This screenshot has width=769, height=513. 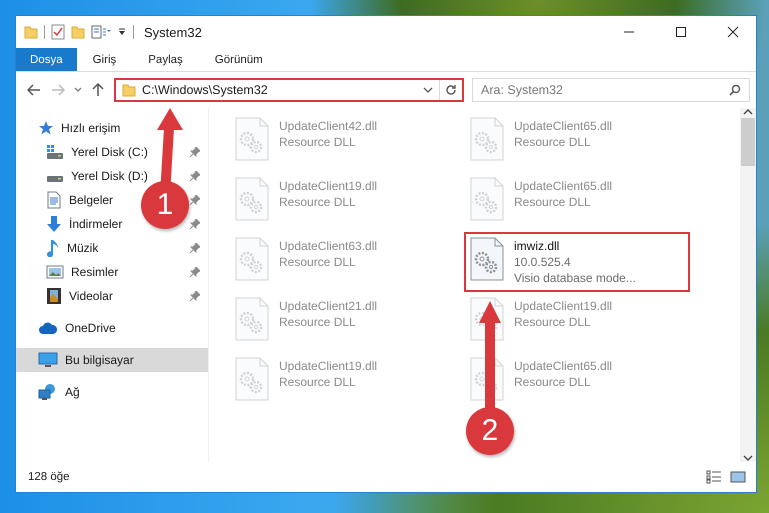 I want to click on monitor-icon, so click(x=48, y=360).